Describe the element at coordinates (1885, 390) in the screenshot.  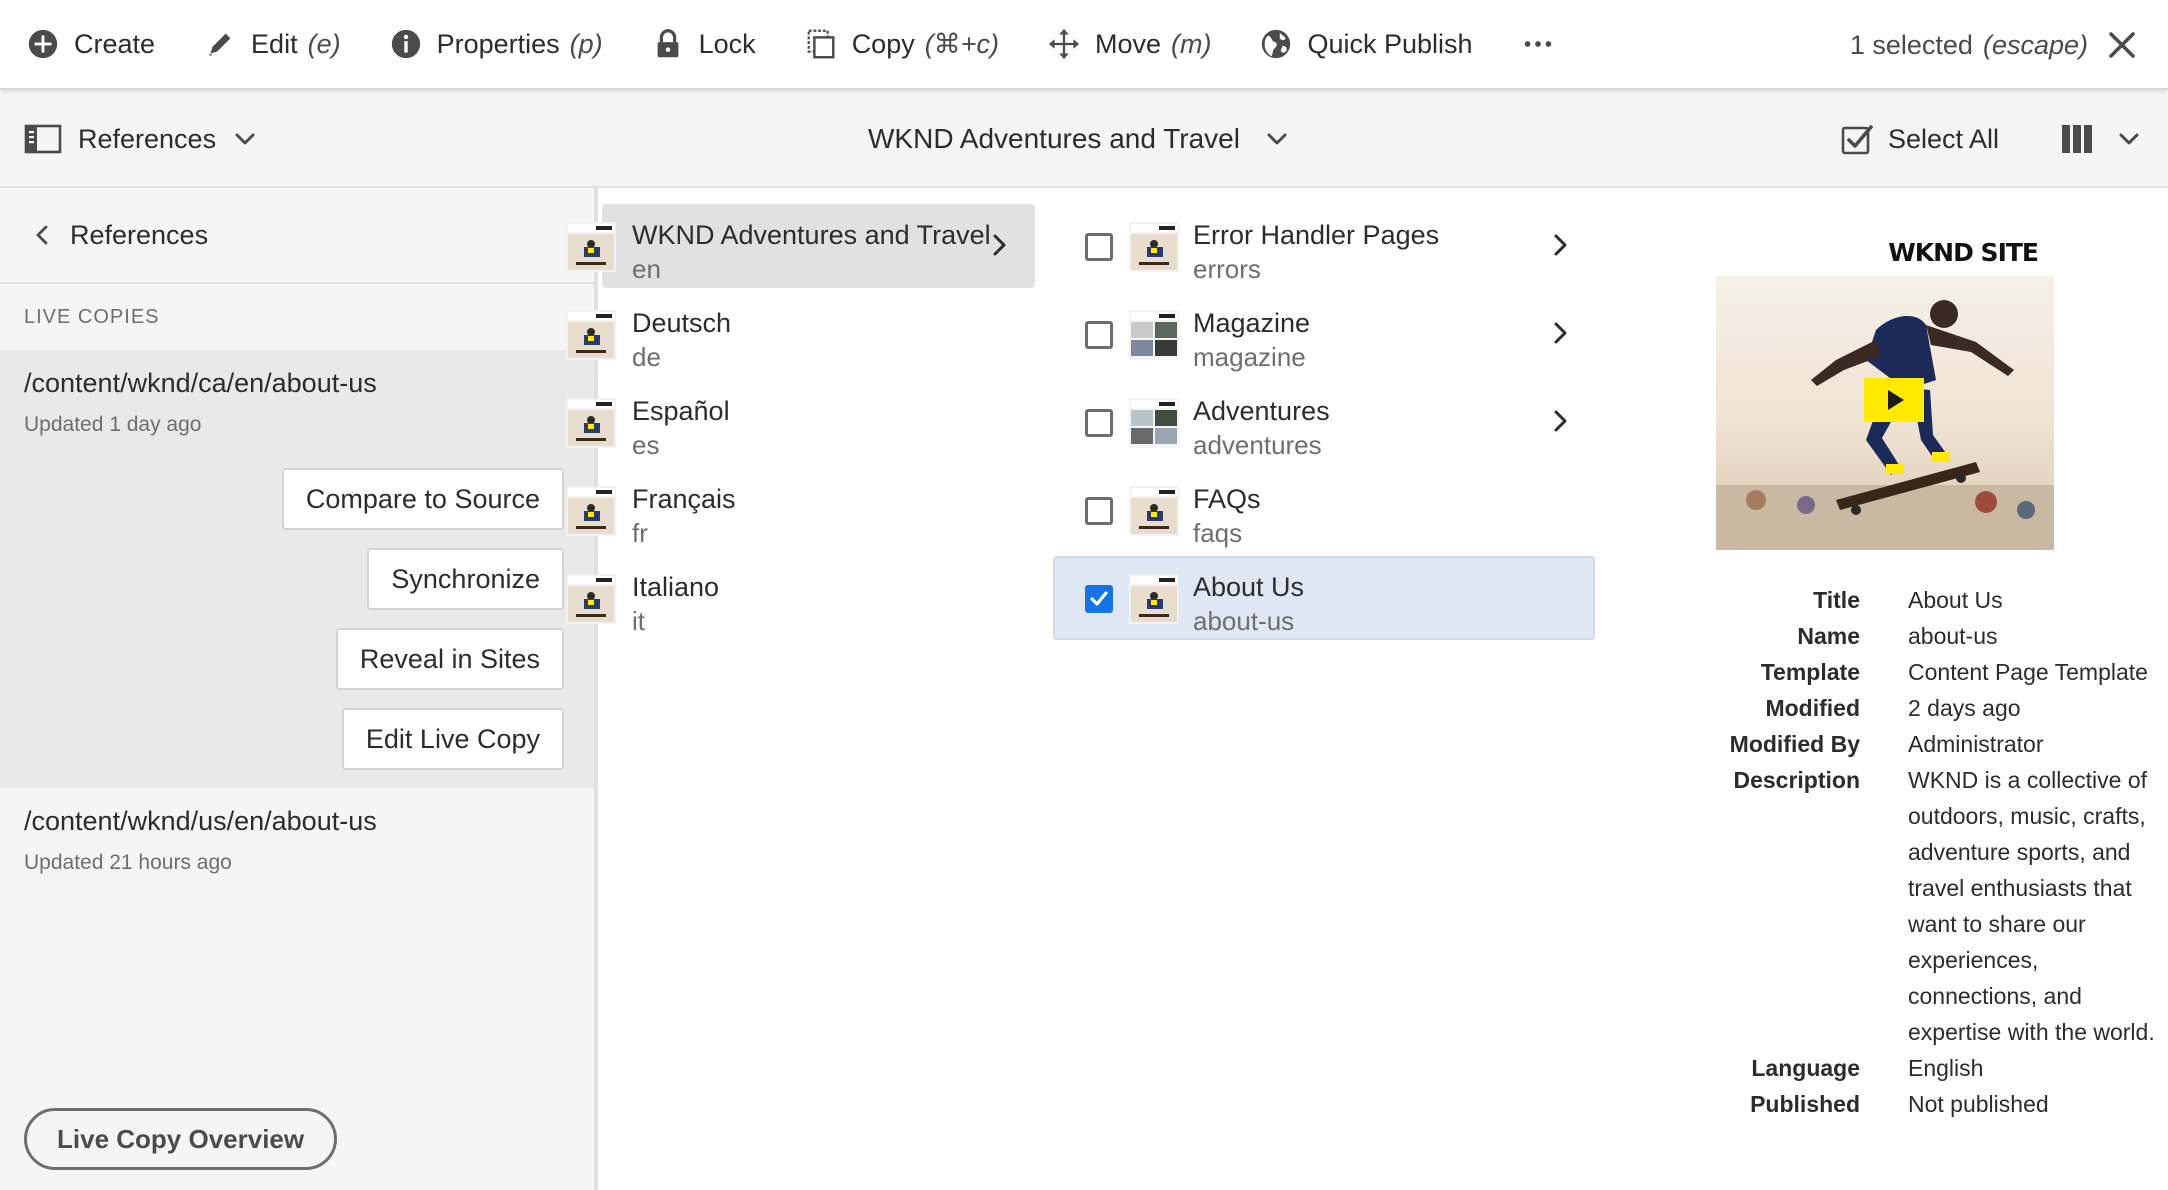
I see `page-preview-image: WKND SITE` at that location.